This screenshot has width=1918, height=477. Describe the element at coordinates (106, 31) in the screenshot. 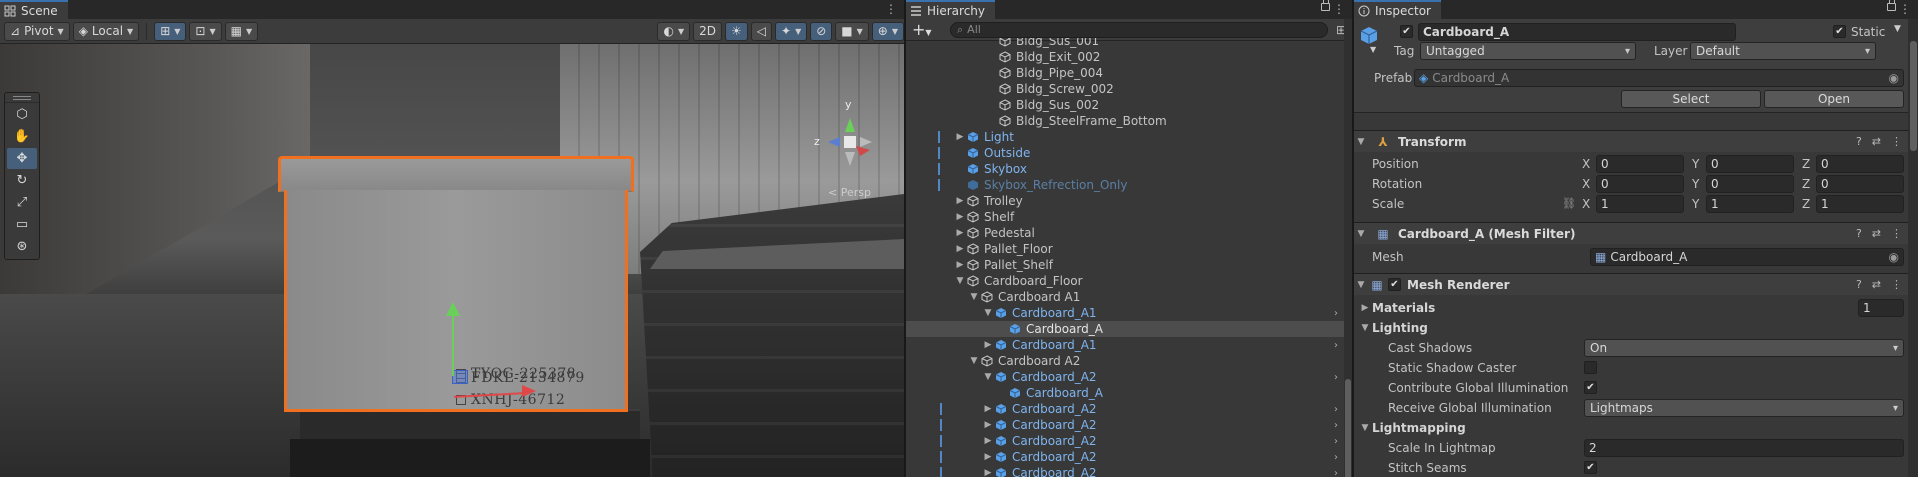

I see `local-dropdown: ◈ Local ▼` at that location.